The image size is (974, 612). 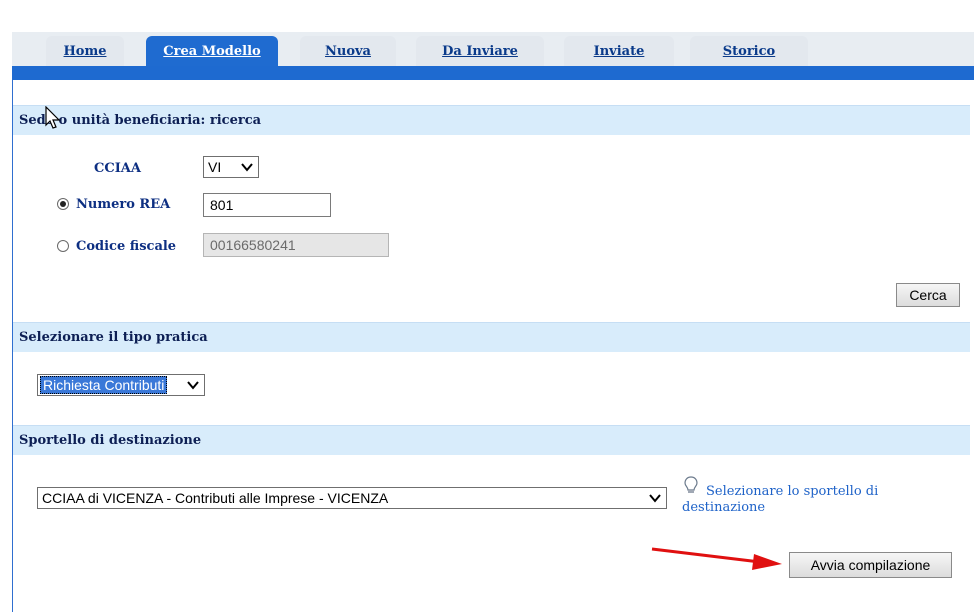 I want to click on avvia-compilazione-button: Avvia compilazione, so click(x=870, y=565).